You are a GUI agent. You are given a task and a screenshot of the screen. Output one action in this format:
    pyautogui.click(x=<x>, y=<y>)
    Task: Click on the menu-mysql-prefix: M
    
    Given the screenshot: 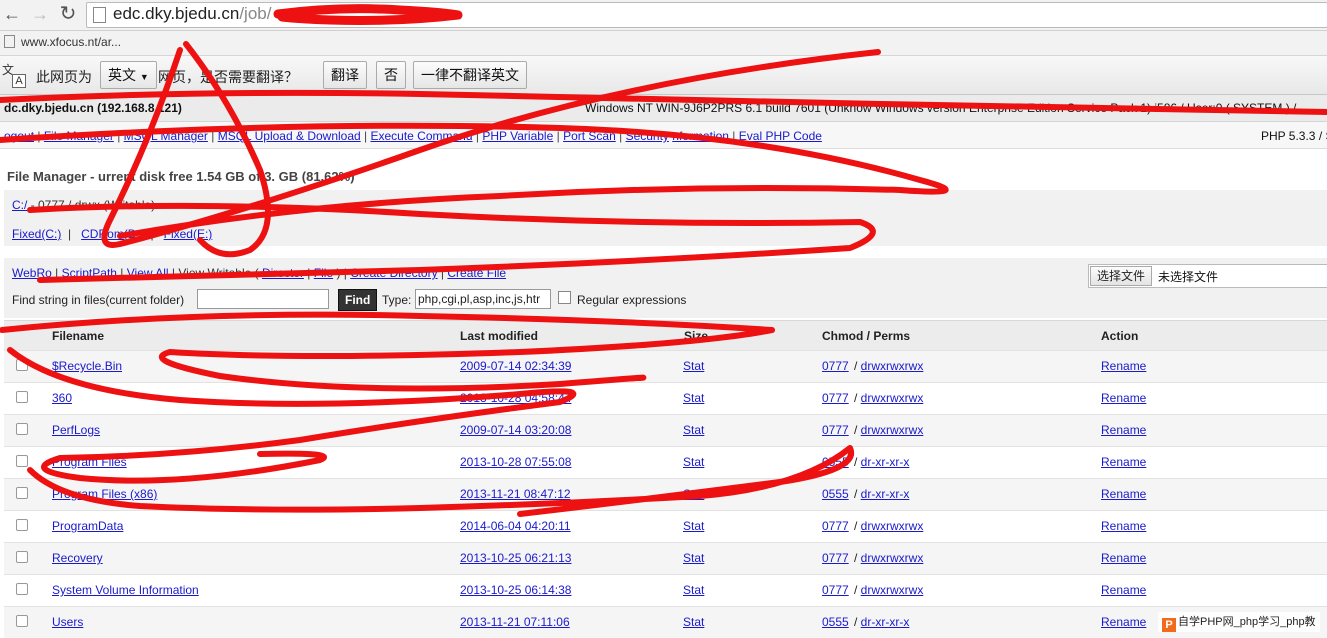 What is the action you would take?
    pyautogui.click(x=129, y=136)
    